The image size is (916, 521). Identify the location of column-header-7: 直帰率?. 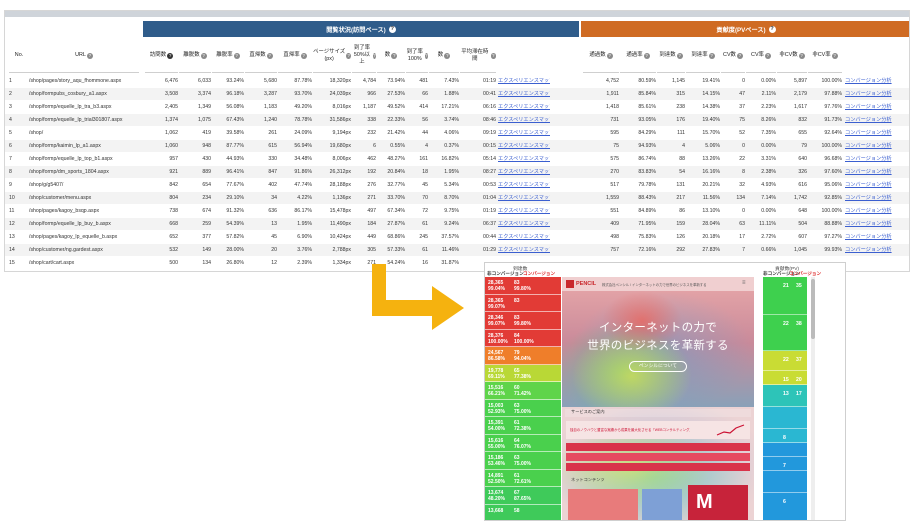
(295, 56).